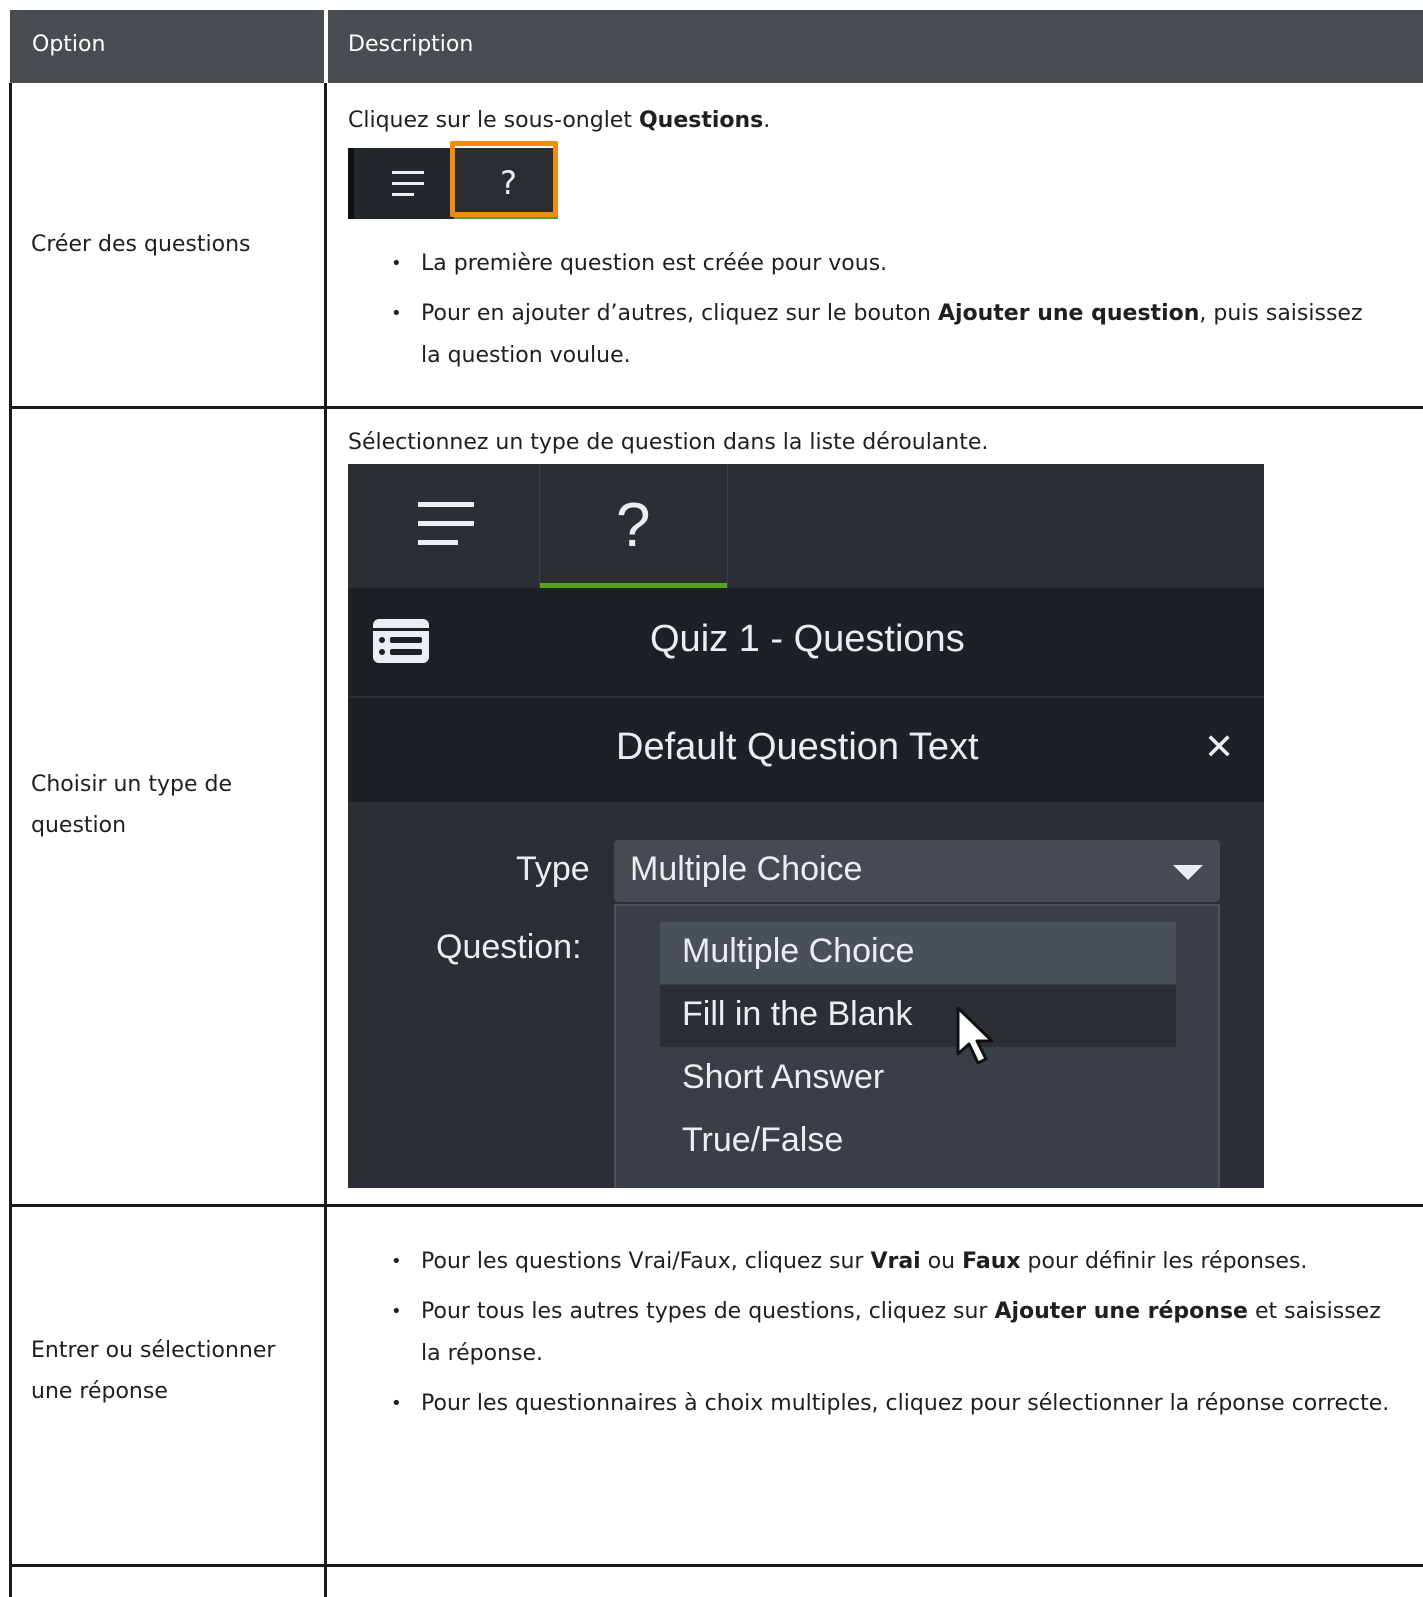 The width and height of the screenshot is (1423, 1597). What do you see at coordinates (411, 44) in the screenshot?
I see `header-description: Description` at bounding box center [411, 44].